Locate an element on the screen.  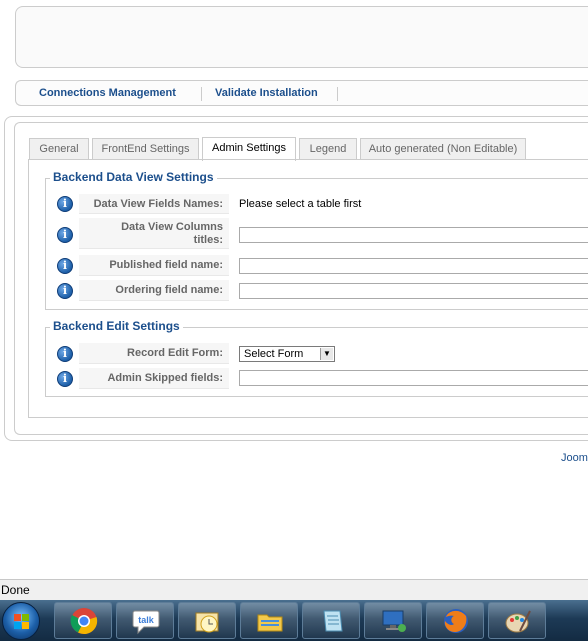
taskbar-chrome is located at coordinates (83, 620).